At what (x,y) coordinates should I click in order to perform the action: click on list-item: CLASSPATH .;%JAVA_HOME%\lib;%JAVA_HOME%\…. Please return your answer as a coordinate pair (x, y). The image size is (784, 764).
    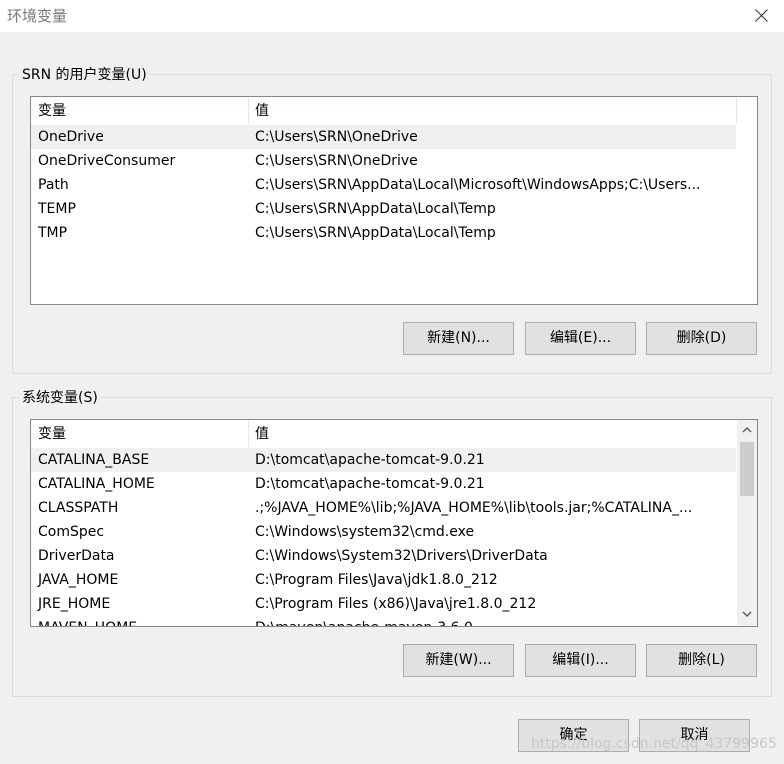
    Looking at the image, I should click on (383, 508).